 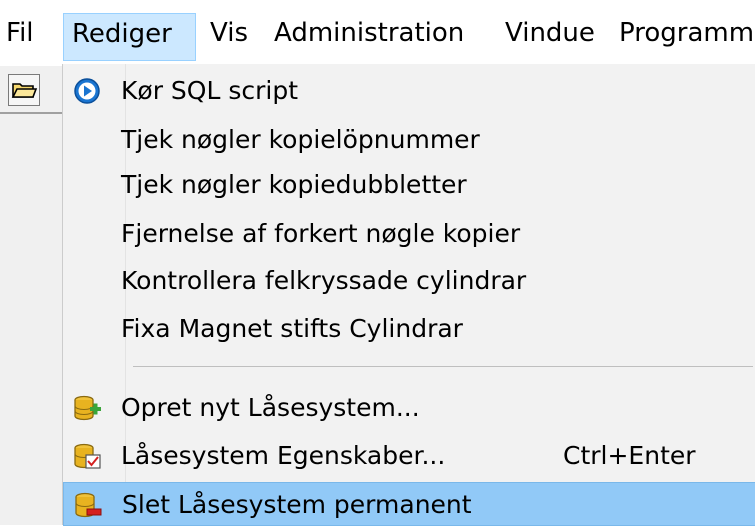 I want to click on menu-item-delete-lock-system: Slet Låsesystem permanent, so click(x=409, y=504).